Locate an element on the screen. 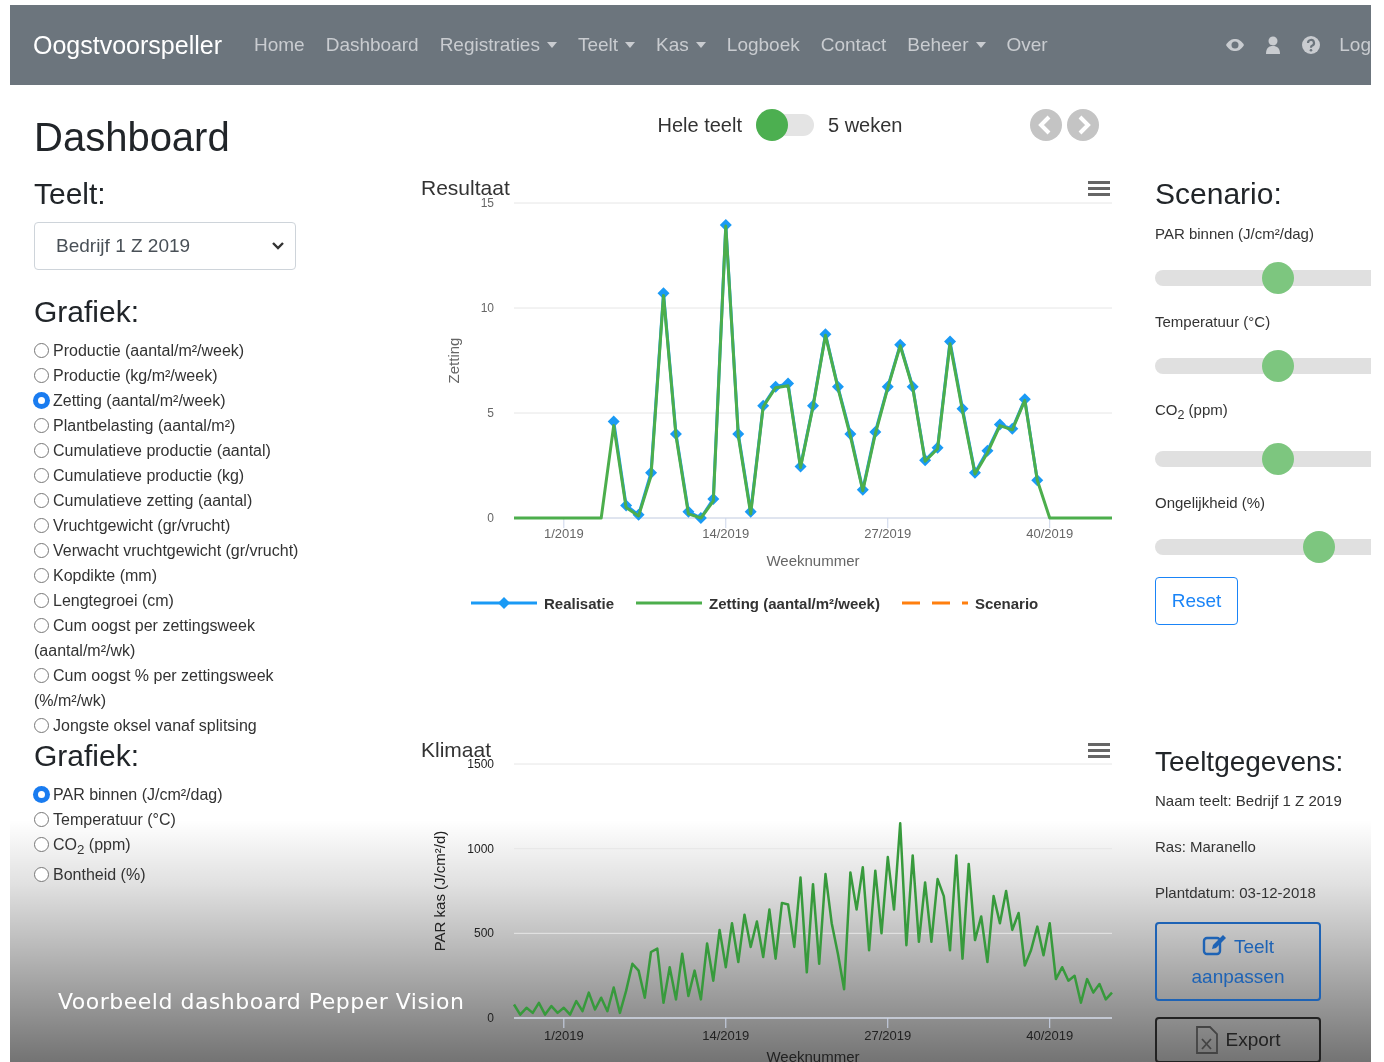 The image size is (1384, 1062). radio-option: Lengtegroei (cm) is located at coordinates (184, 600).